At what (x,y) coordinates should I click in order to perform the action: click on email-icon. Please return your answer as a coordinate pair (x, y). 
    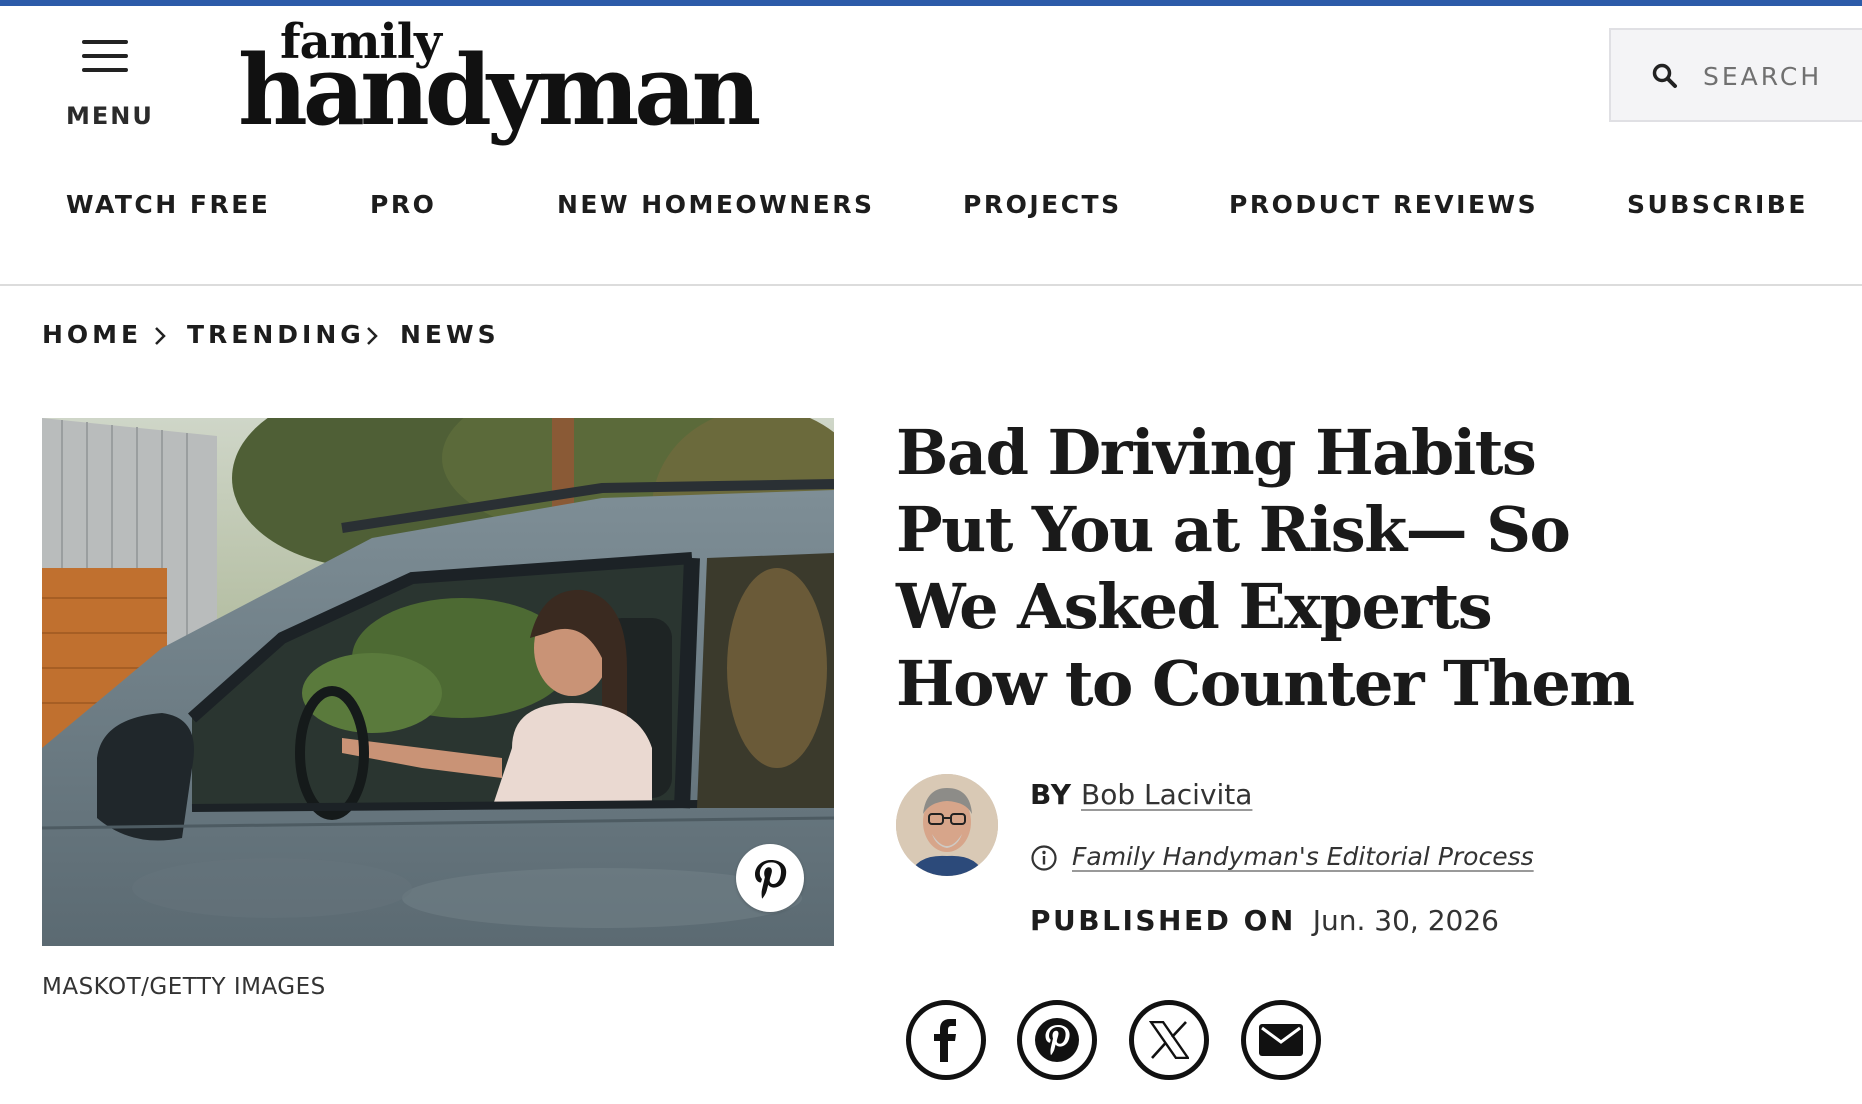
    Looking at the image, I should click on (1281, 1040).